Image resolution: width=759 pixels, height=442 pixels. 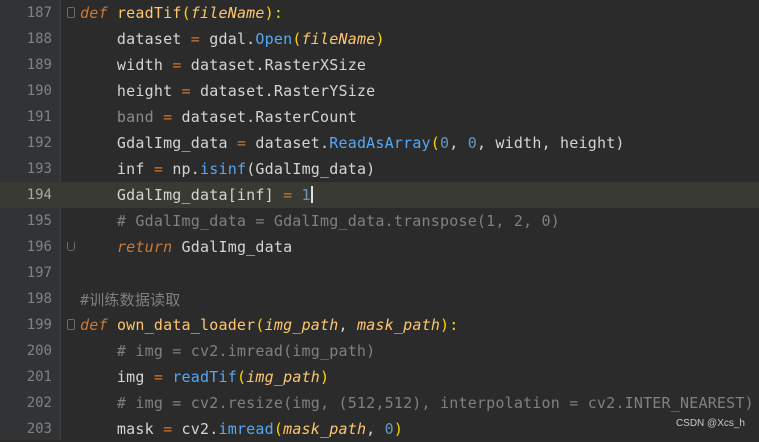 What do you see at coordinates (379, 117) in the screenshot?
I see `code-line: 191 band = dataset.RasterCount` at bounding box center [379, 117].